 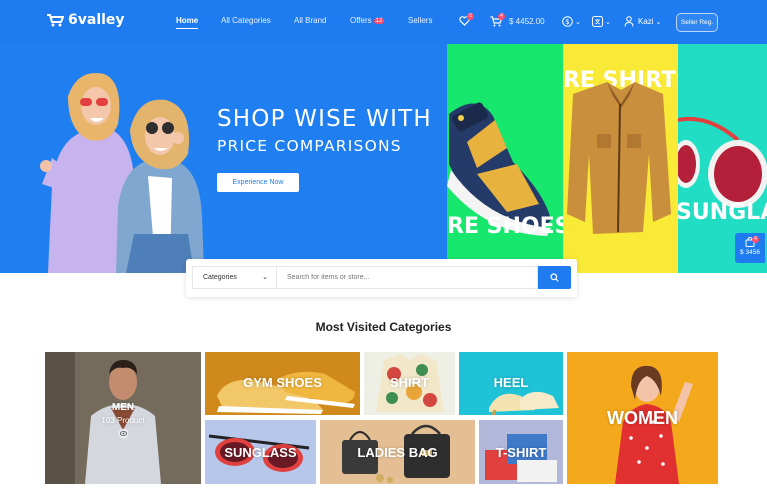 I want to click on hero-panel-sunglasses-text: SUNGLA, so click(x=722, y=212).